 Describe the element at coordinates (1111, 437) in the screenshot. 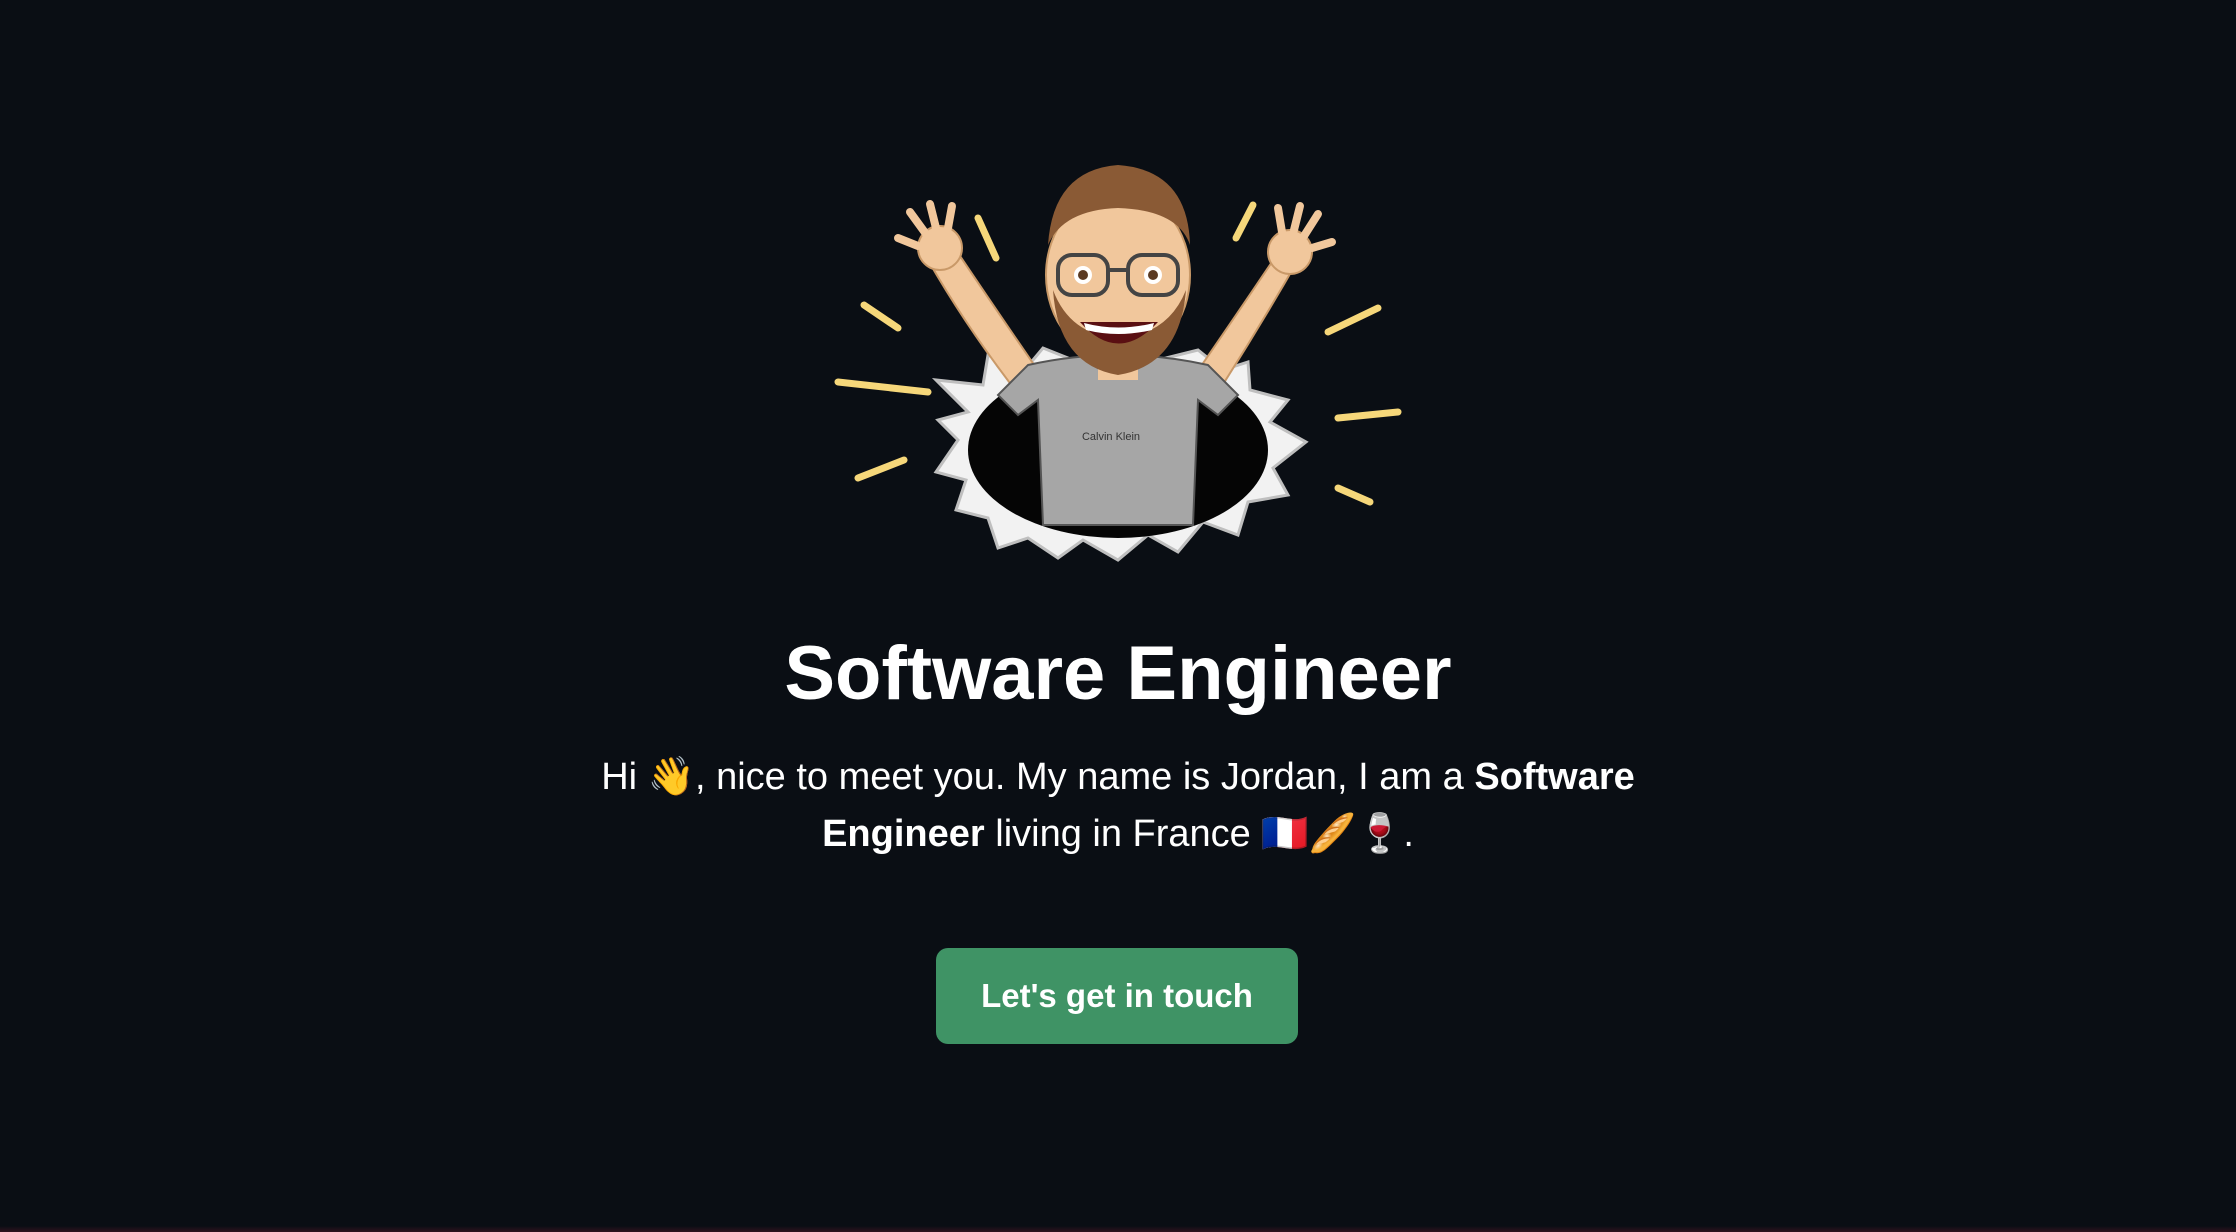

I see `shirt-label: Calvin Klein` at that location.